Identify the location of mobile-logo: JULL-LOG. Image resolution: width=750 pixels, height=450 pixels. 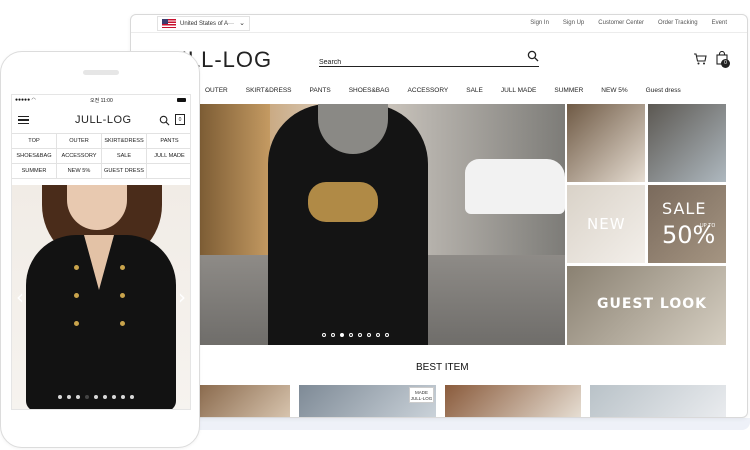
(103, 120).